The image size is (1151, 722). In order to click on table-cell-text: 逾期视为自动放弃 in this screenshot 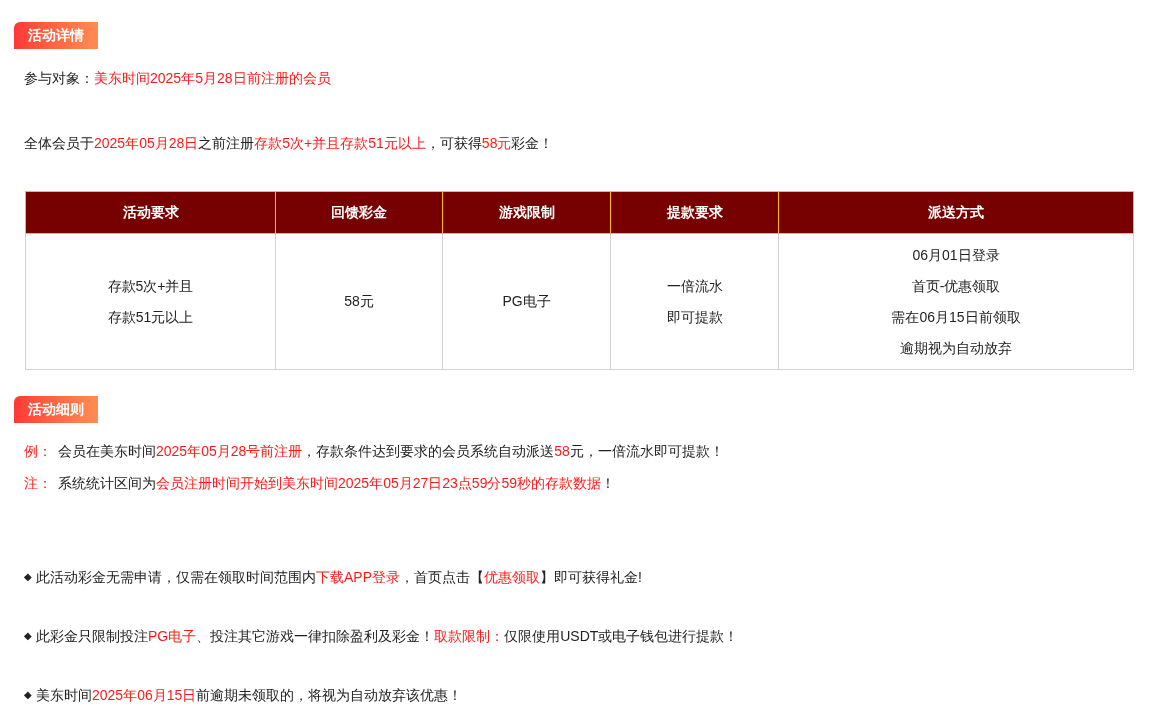, I will do `click(956, 348)`.